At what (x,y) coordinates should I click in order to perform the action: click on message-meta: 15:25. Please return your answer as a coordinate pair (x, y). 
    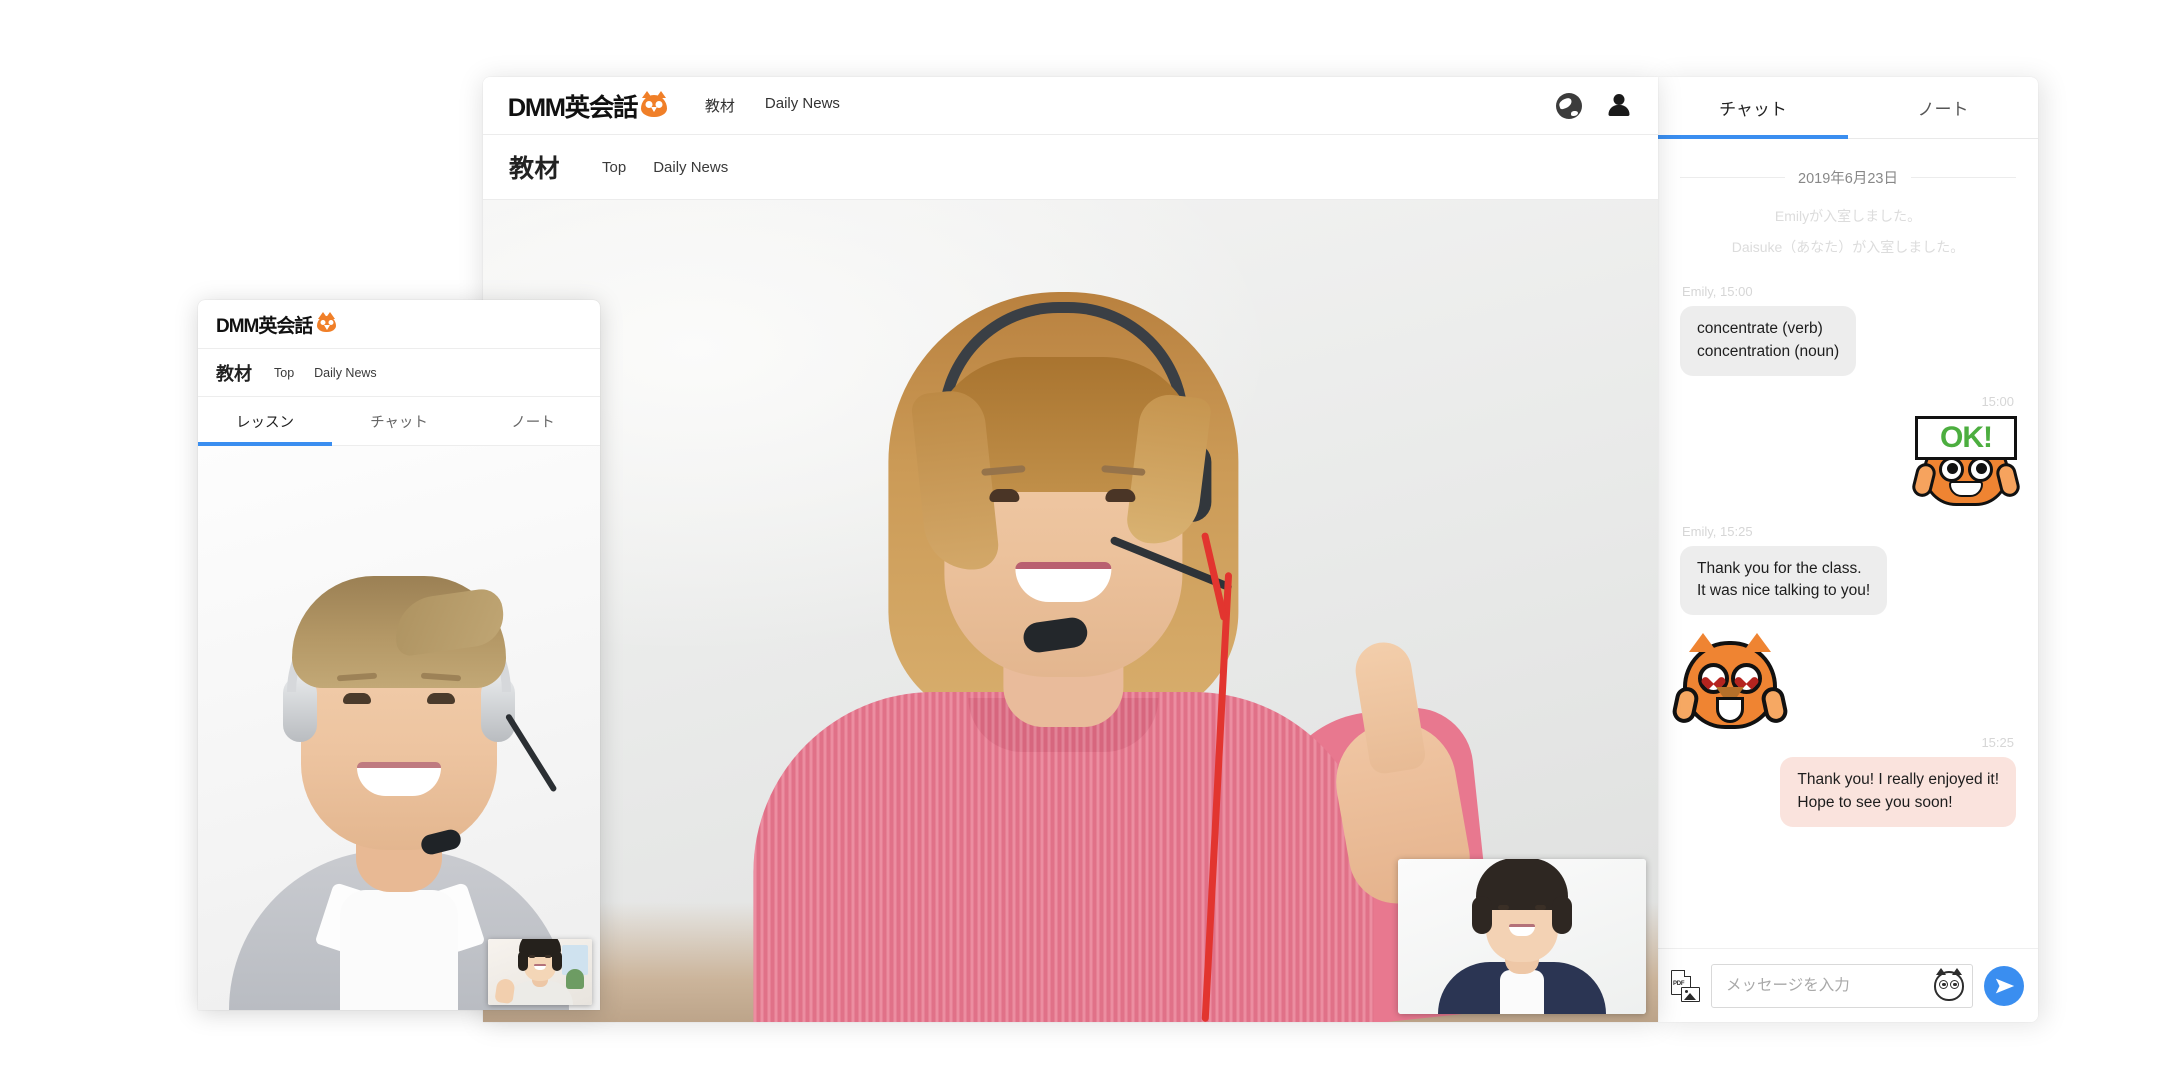
    Looking at the image, I should click on (1997, 743).